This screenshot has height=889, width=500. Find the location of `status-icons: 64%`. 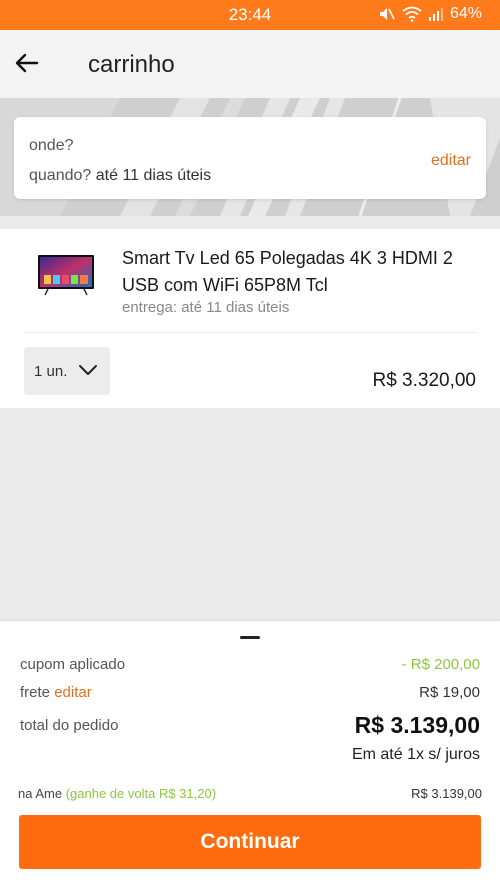

status-icons: 64% is located at coordinates (430, 14).